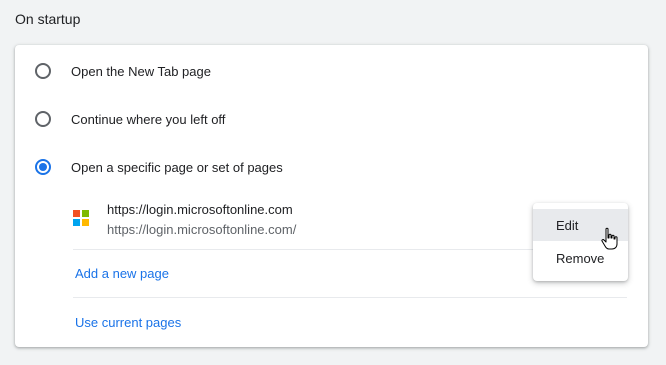 This screenshot has width=666, height=365. Describe the element at coordinates (122, 273) in the screenshot. I see `add-new-page-link: Add a new page` at that location.